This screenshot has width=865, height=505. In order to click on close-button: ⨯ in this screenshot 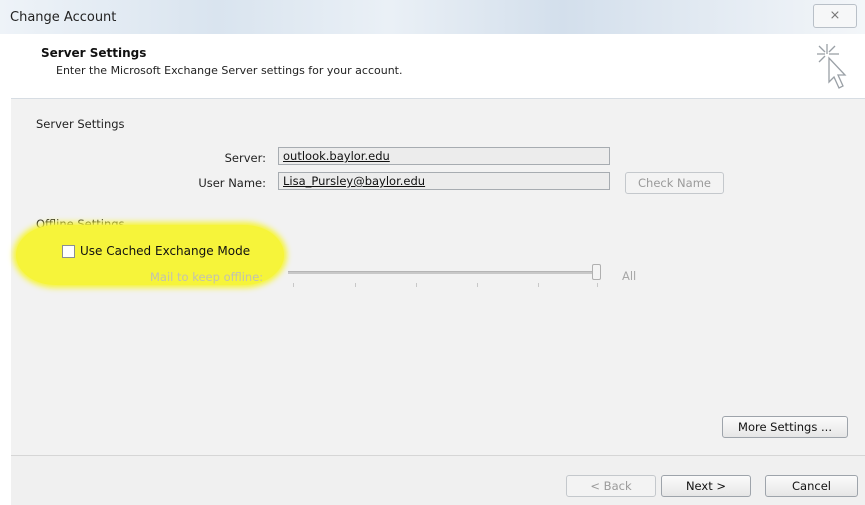, I will do `click(835, 16)`.